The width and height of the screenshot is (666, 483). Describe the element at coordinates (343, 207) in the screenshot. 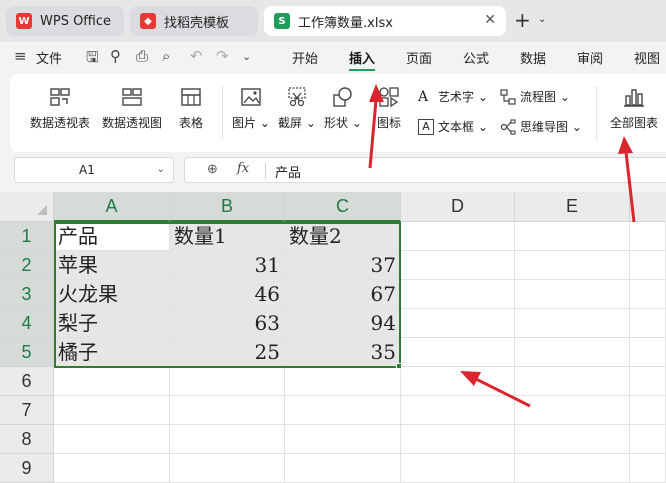

I see `column-header-c: C` at that location.